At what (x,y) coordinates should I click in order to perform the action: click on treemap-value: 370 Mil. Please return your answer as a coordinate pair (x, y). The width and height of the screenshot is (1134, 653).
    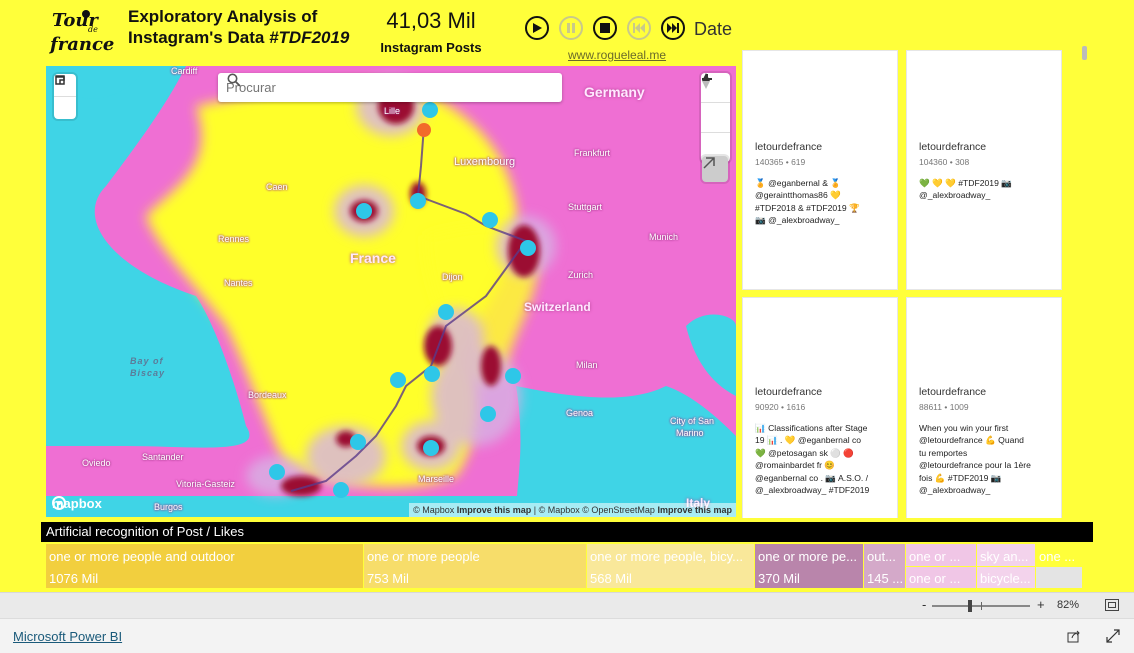
    Looking at the image, I should click on (779, 578).